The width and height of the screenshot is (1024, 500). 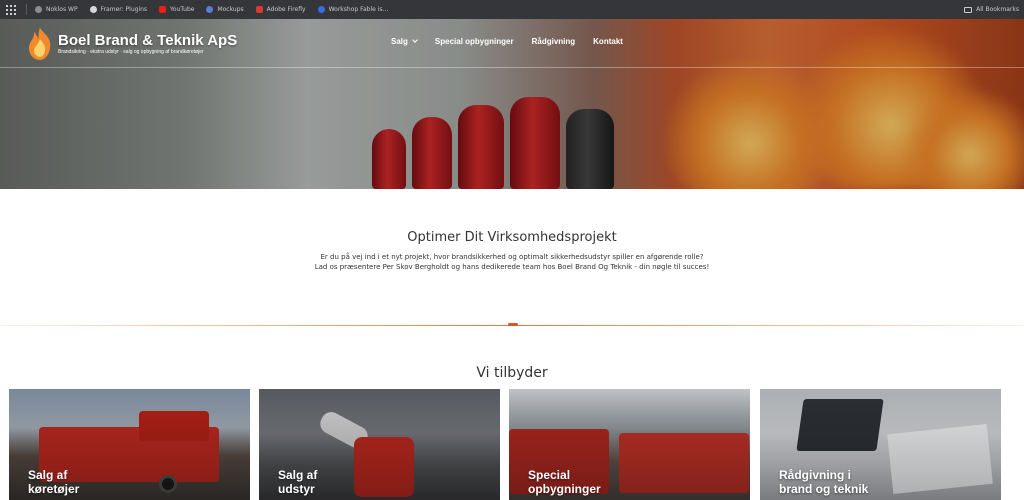 I want to click on card-label-line-2: køretøjer, so click(x=54, y=489).